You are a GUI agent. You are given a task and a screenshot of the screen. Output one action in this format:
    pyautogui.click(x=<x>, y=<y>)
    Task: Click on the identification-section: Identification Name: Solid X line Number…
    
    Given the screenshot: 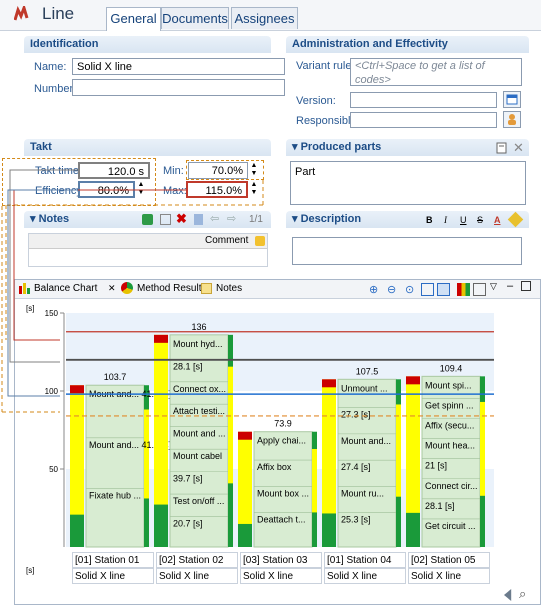 What is the action you would take?
    pyautogui.click(x=154, y=82)
    